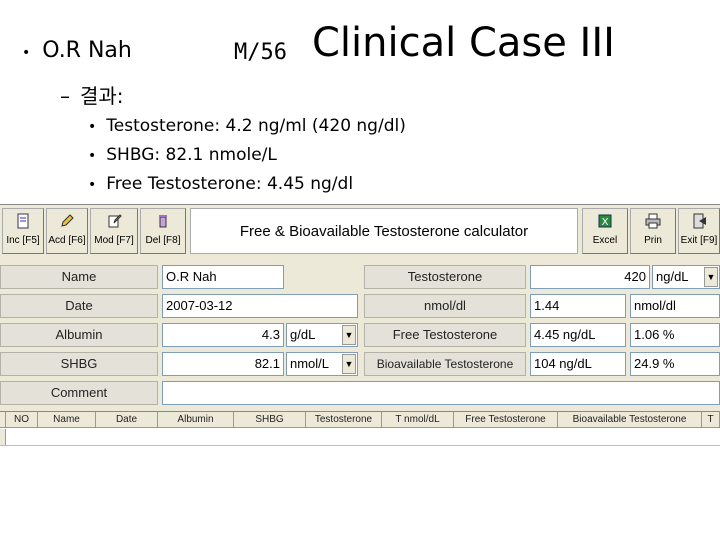  I want to click on slide-title: Clinical Case III, so click(463, 43).